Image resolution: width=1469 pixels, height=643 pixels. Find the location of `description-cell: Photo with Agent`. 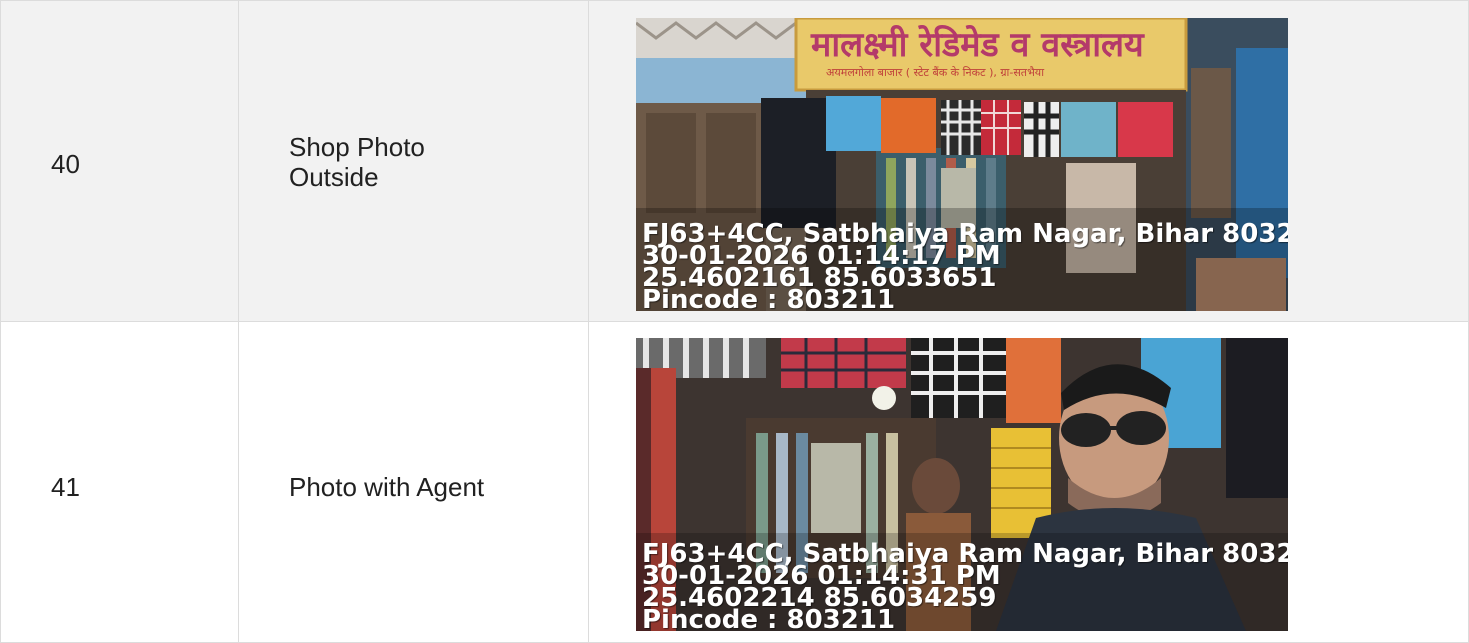

description-cell: Photo with Agent is located at coordinates (414, 482).